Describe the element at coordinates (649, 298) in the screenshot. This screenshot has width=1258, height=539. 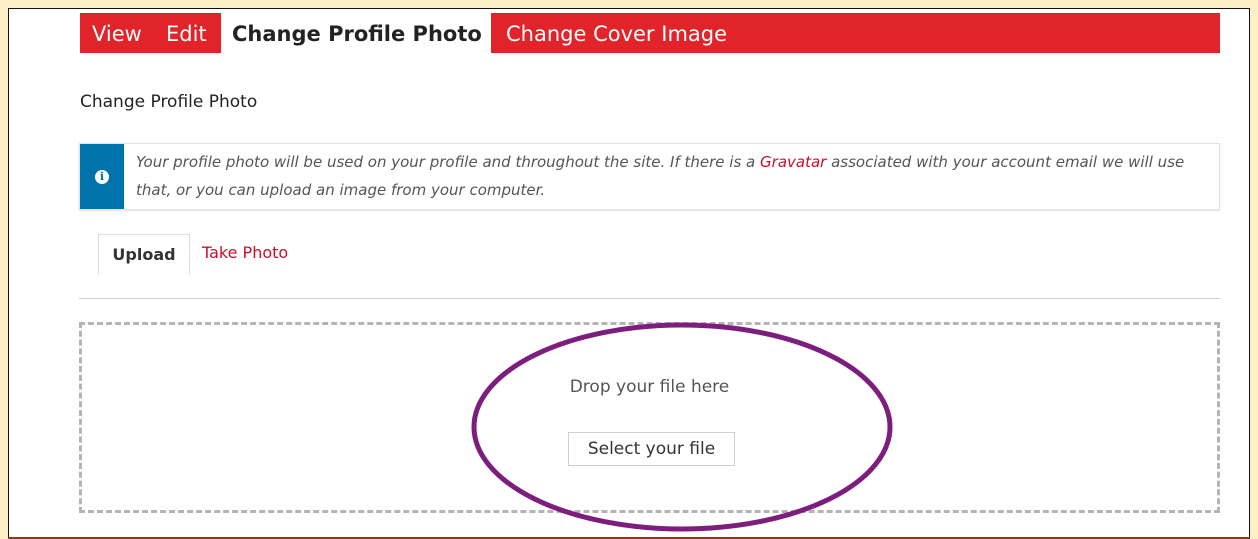
I see `tabs-divider` at that location.